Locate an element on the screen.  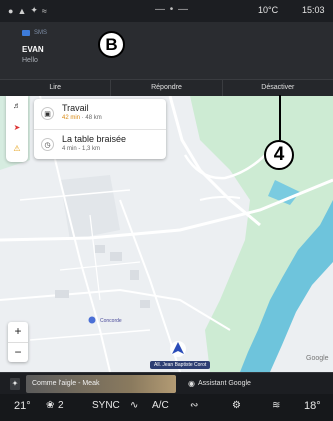
fan-level: 2 is located at coordinates (61, 405).